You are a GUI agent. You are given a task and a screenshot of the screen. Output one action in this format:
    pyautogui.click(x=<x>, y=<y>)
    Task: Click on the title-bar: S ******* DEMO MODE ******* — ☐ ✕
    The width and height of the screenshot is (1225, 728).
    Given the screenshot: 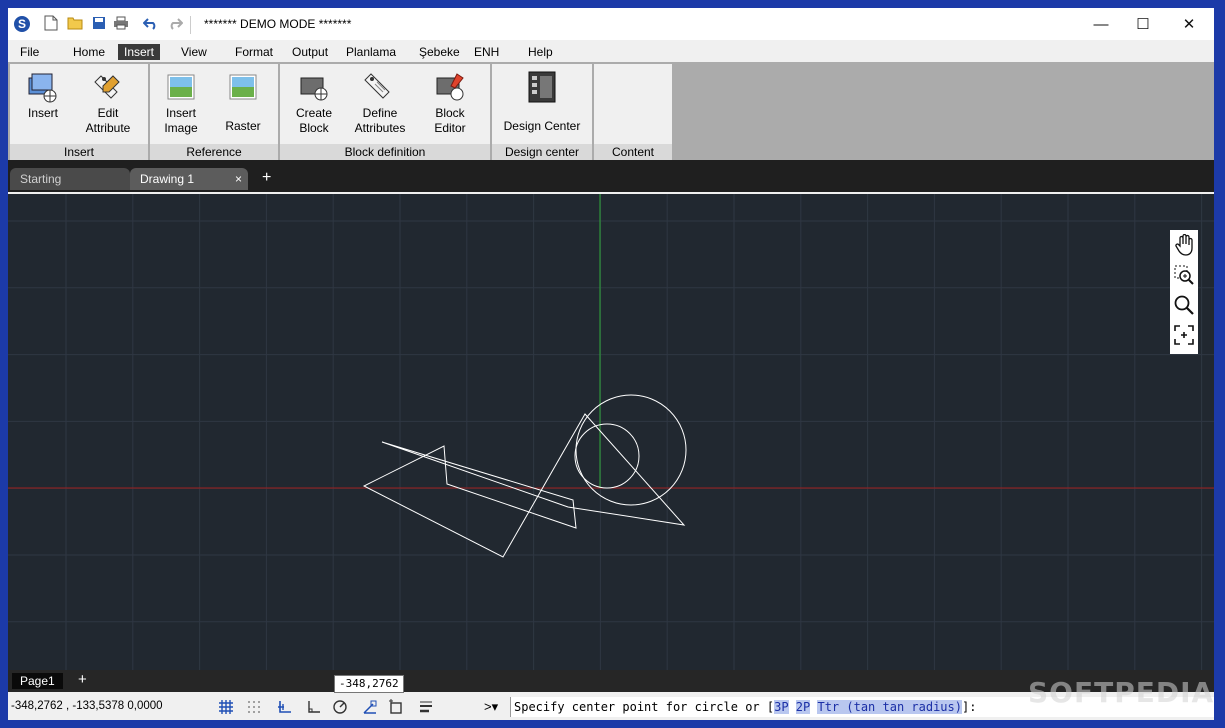 What is the action you would take?
    pyautogui.click(x=611, y=24)
    